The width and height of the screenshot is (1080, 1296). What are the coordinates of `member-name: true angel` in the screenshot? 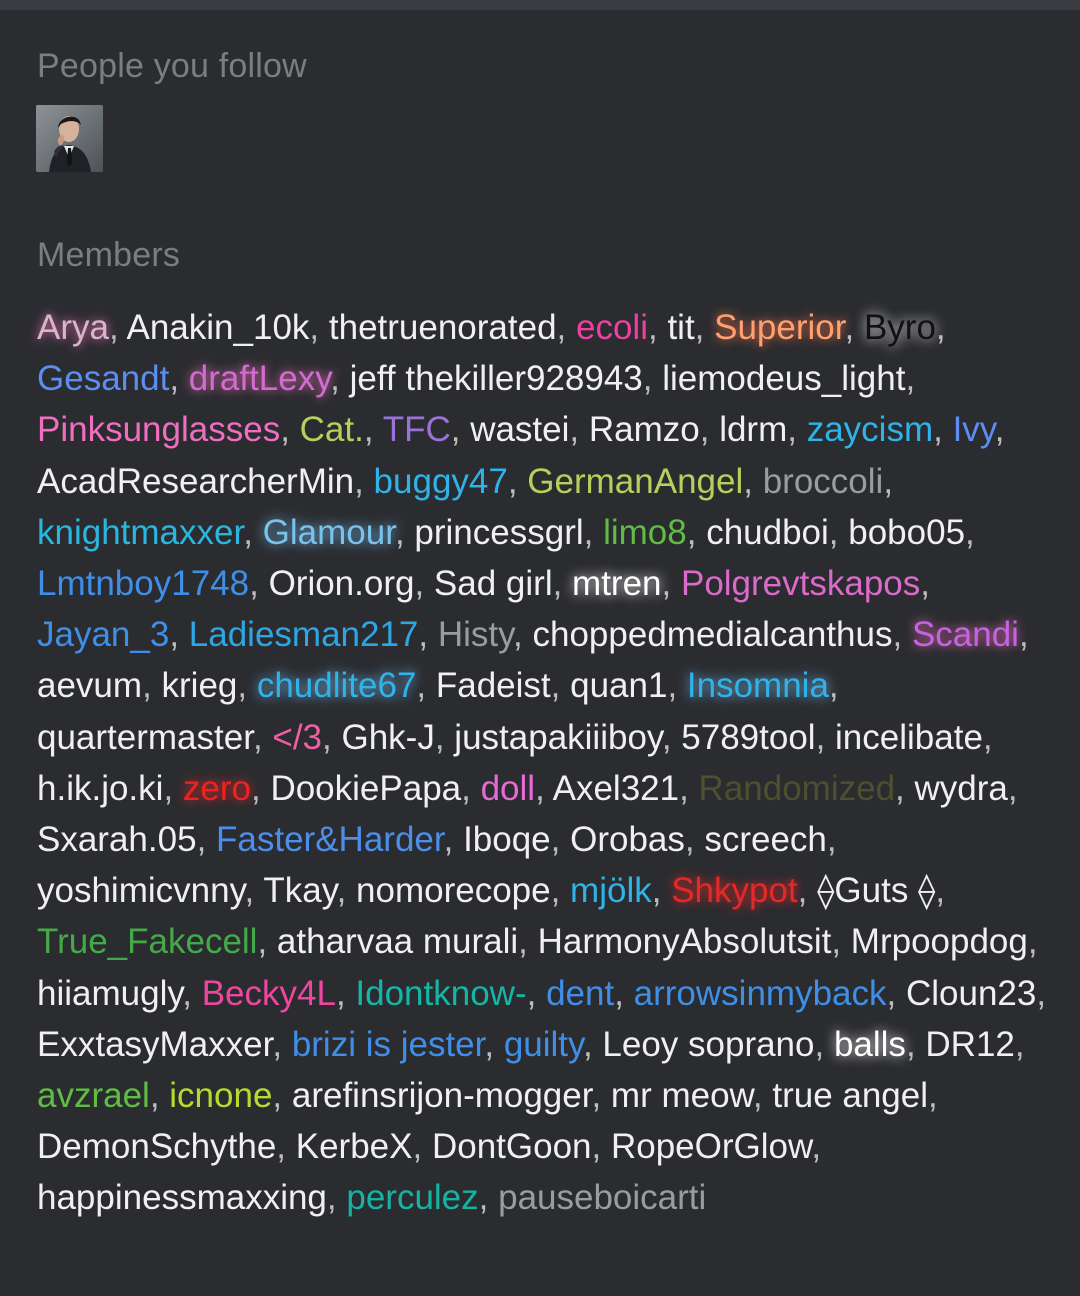 It's located at (850, 1095).